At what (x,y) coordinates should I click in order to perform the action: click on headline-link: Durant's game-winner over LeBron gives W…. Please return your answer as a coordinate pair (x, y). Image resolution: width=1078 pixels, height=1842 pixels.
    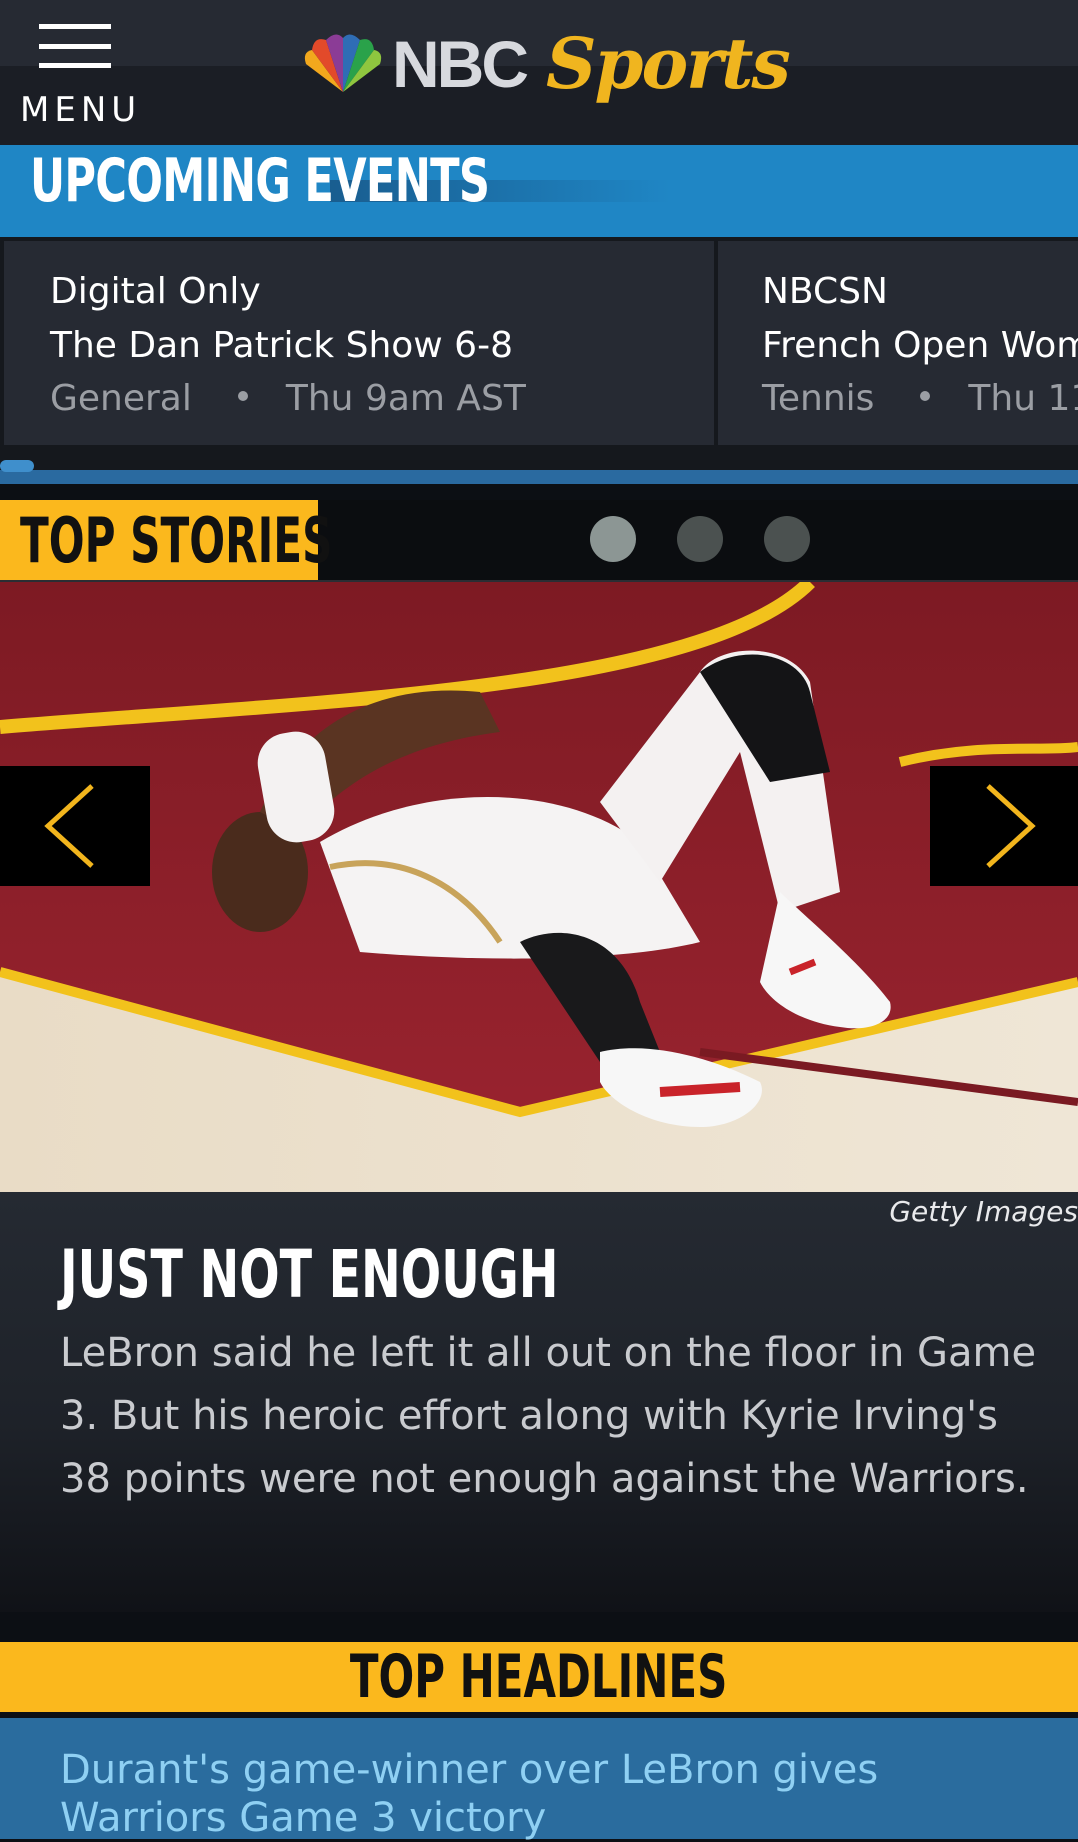
    Looking at the image, I should click on (550, 1794).